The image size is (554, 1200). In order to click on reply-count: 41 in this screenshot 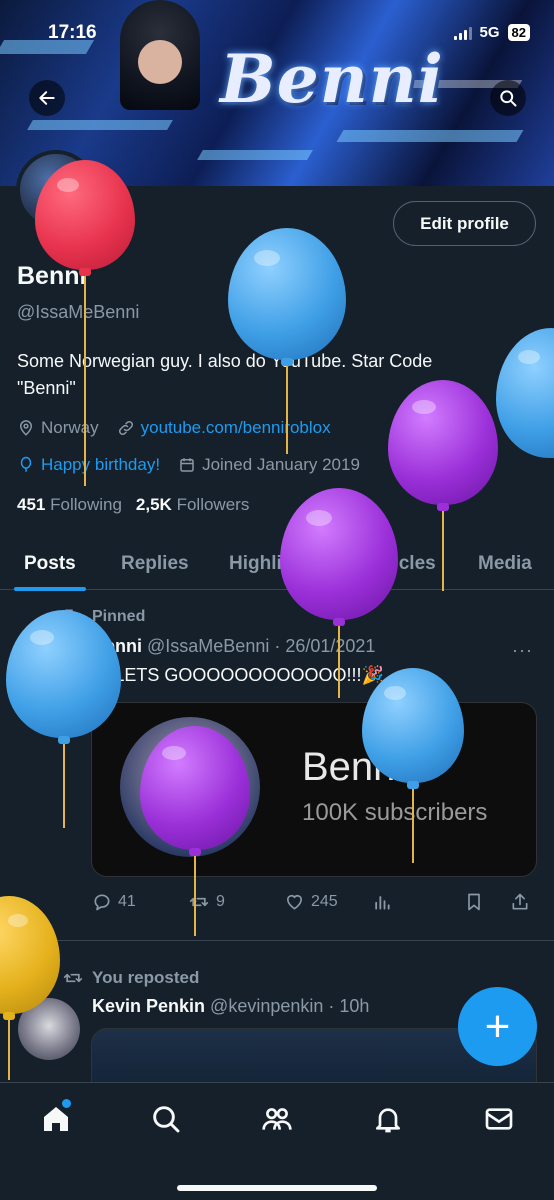, I will do `click(127, 901)`.